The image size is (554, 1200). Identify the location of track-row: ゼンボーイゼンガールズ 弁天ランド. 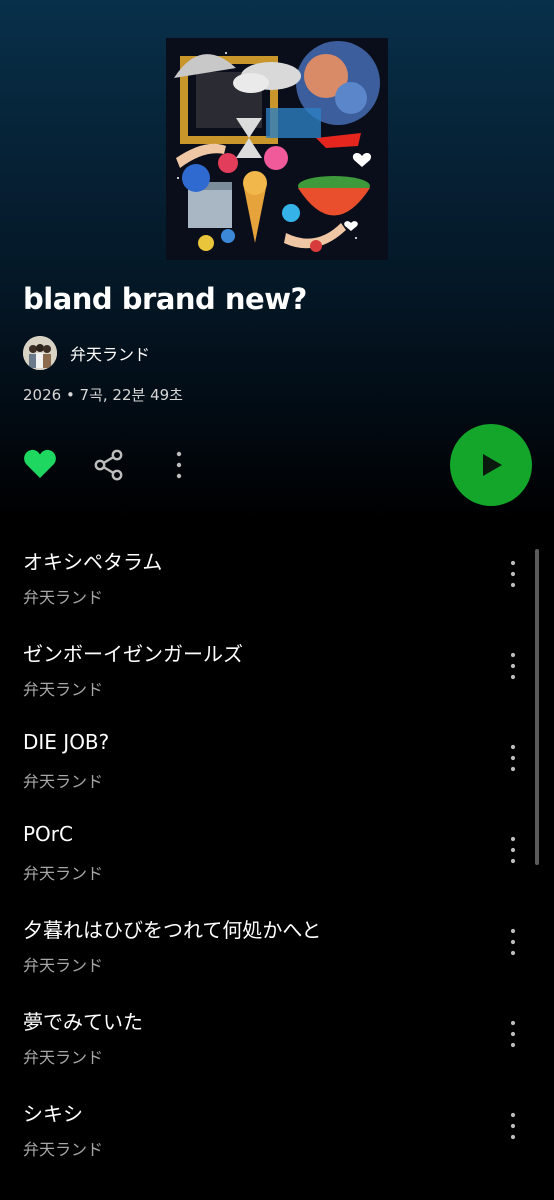
(277, 669).